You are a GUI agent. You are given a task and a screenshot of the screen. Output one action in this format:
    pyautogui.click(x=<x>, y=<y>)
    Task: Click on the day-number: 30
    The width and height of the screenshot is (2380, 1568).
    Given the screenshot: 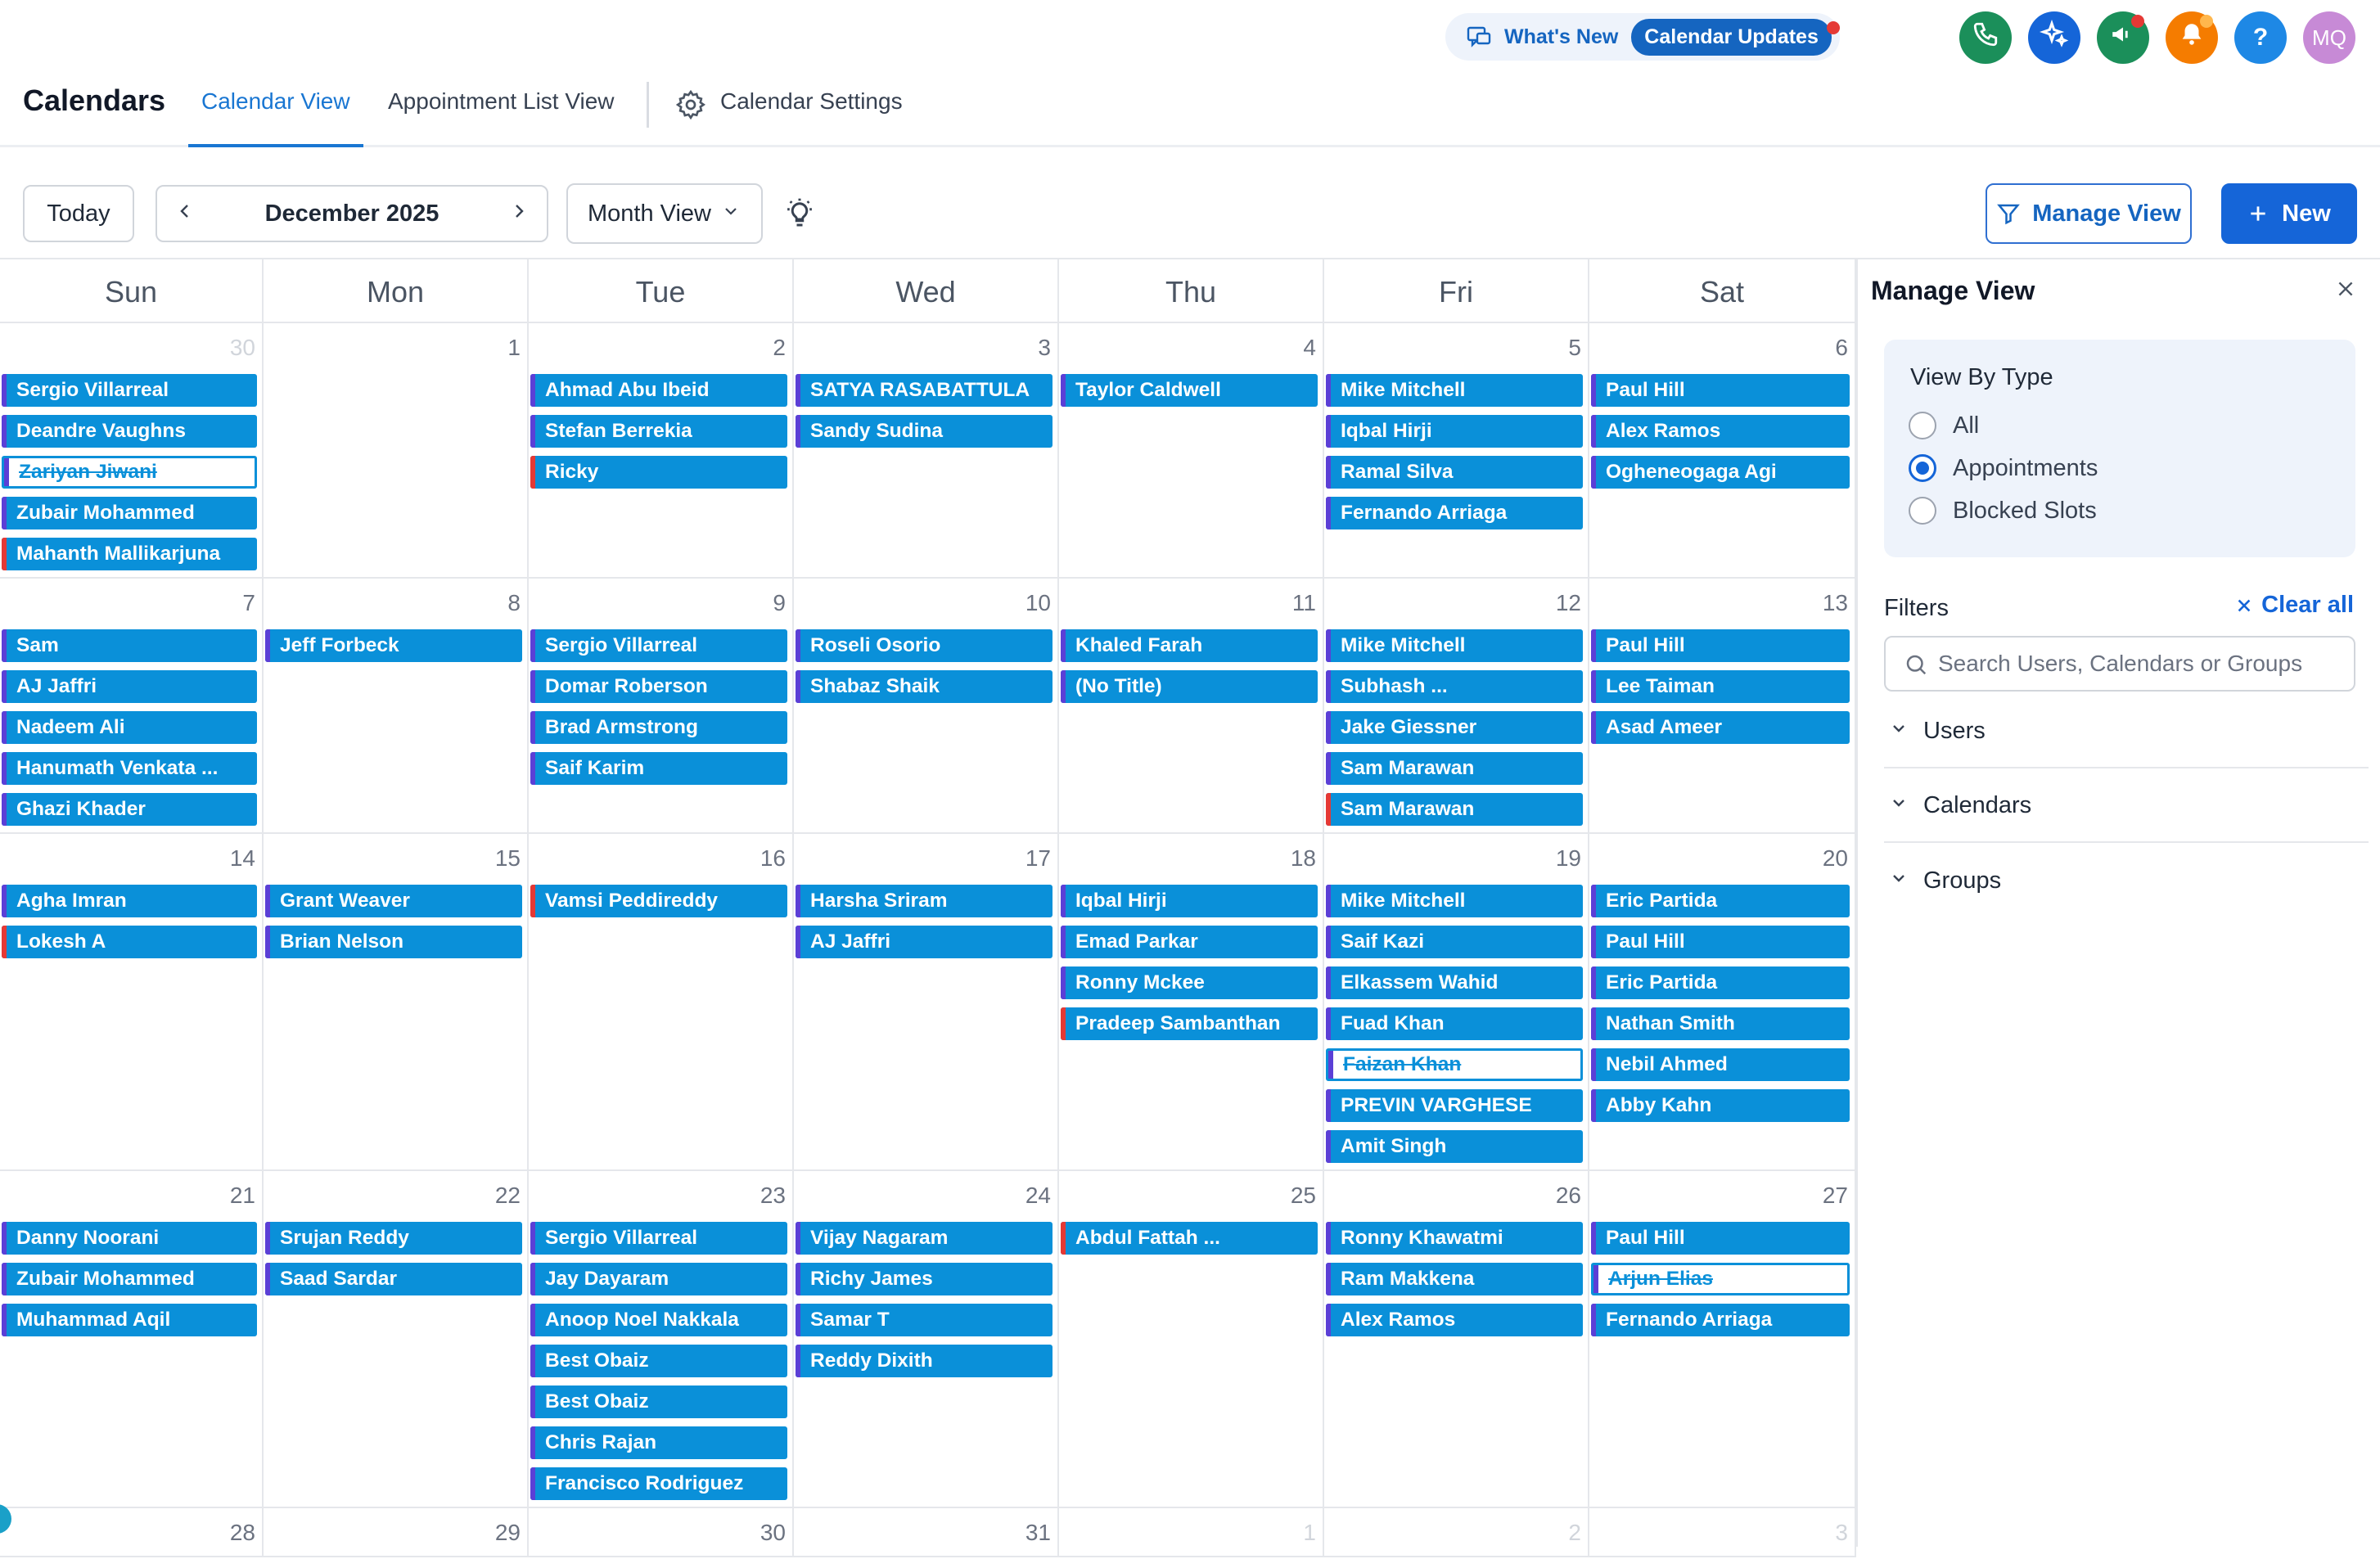 What is the action you would take?
    pyautogui.click(x=773, y=1533)
    